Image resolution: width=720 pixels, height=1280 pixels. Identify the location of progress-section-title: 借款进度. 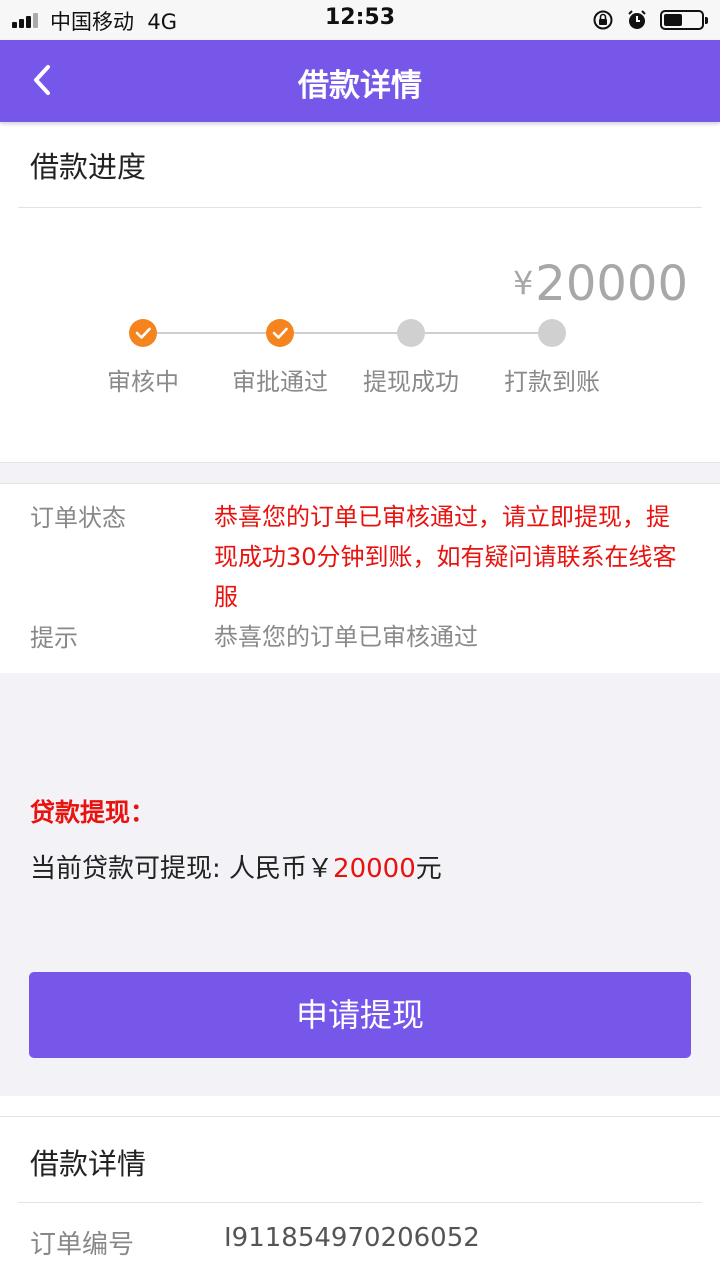
(88, 167).